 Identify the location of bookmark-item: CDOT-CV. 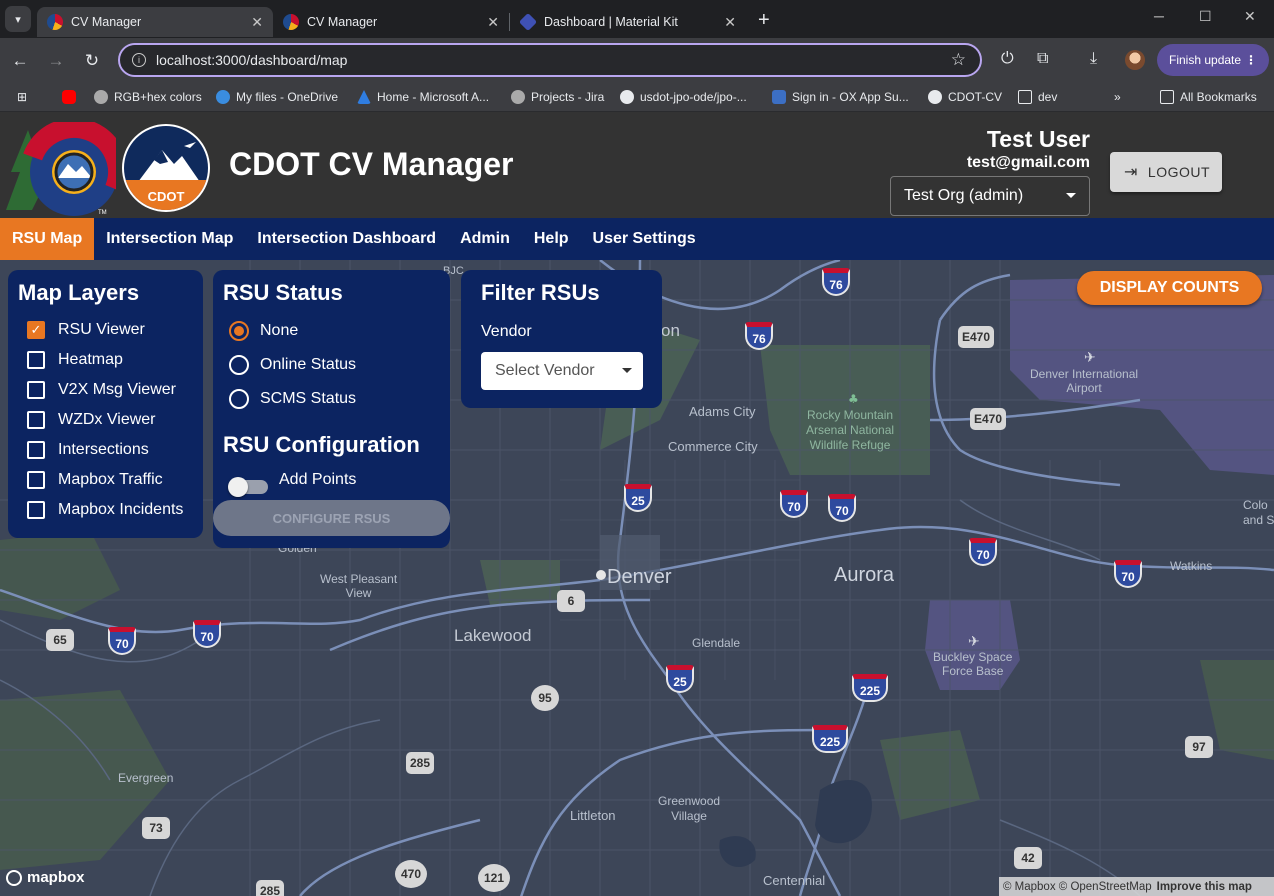
(965, 97).